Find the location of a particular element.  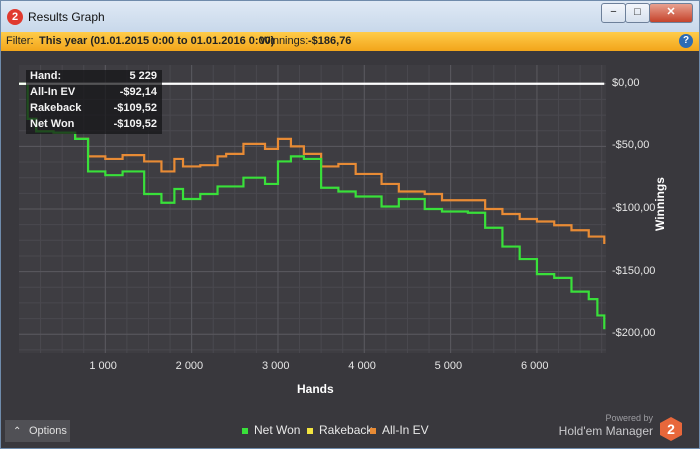

tooltip-net-won-value: -$109,52 is located at coordinates (135, 124).